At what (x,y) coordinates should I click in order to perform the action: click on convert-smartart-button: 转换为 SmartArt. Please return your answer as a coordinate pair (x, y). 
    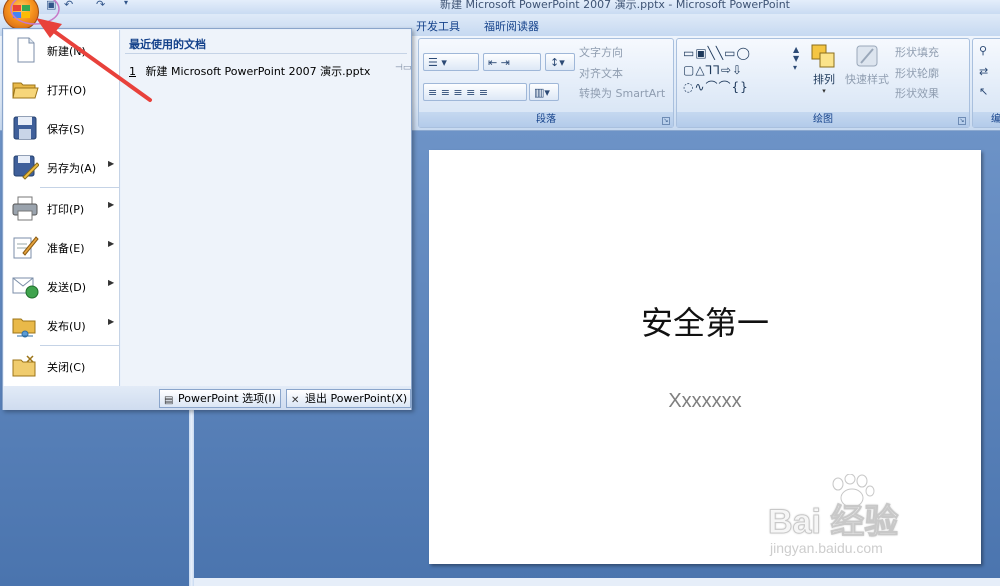
    Looking at the image, I should click on (622, 93).